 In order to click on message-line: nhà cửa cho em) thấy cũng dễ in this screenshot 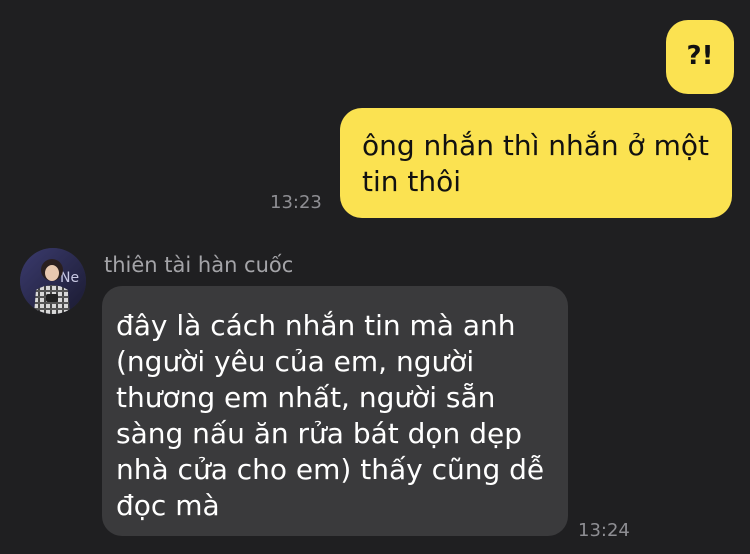, I will do `click(330, 469)`.